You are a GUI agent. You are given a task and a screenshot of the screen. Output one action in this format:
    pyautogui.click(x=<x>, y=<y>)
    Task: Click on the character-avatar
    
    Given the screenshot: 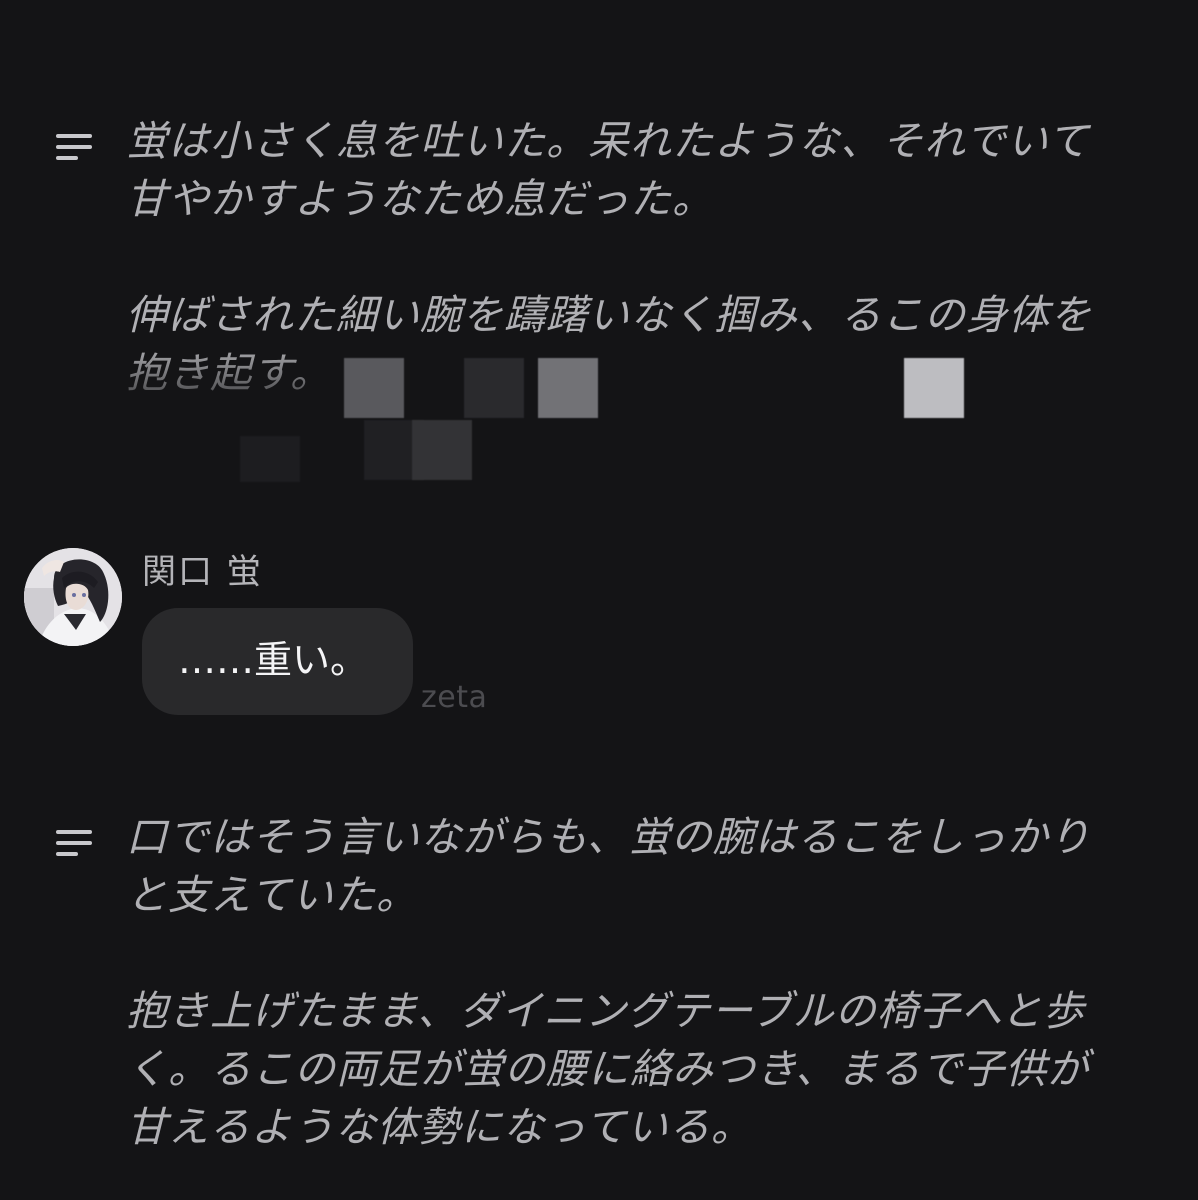 What is the action you would take?
    pyautogui.click(x=73, y=597)
    